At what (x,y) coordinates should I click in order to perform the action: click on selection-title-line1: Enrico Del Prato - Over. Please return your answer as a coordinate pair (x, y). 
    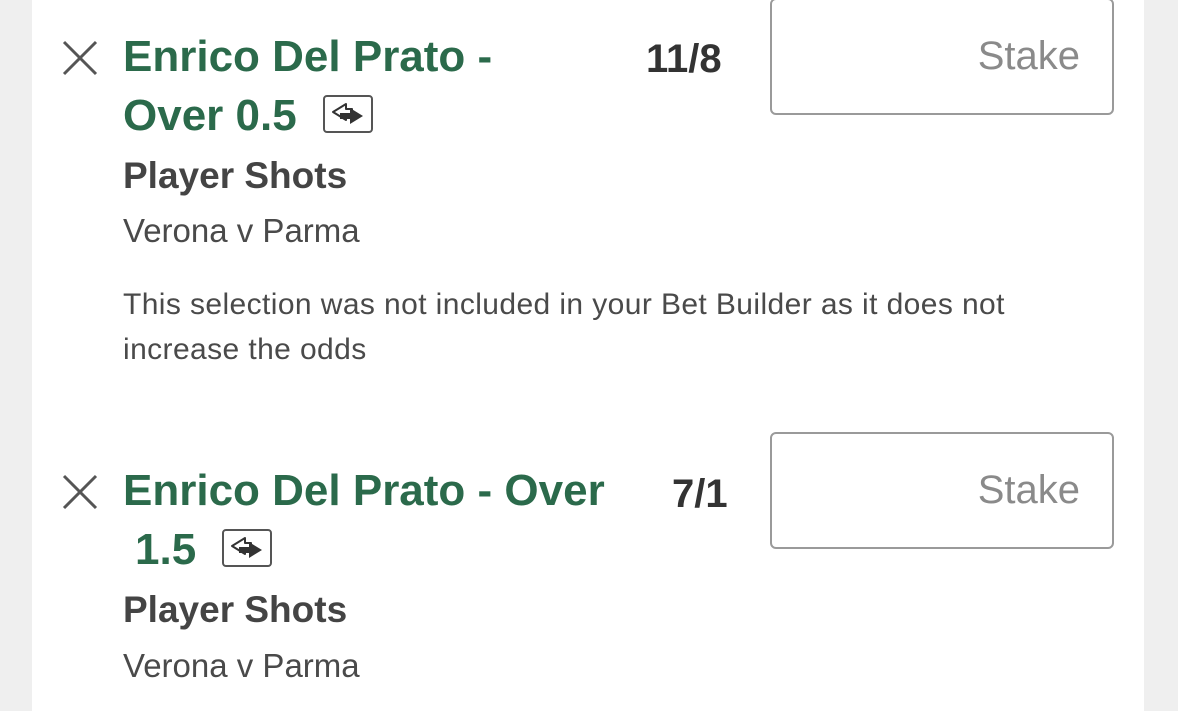
    Looking at the image, I should click on (364, 490).